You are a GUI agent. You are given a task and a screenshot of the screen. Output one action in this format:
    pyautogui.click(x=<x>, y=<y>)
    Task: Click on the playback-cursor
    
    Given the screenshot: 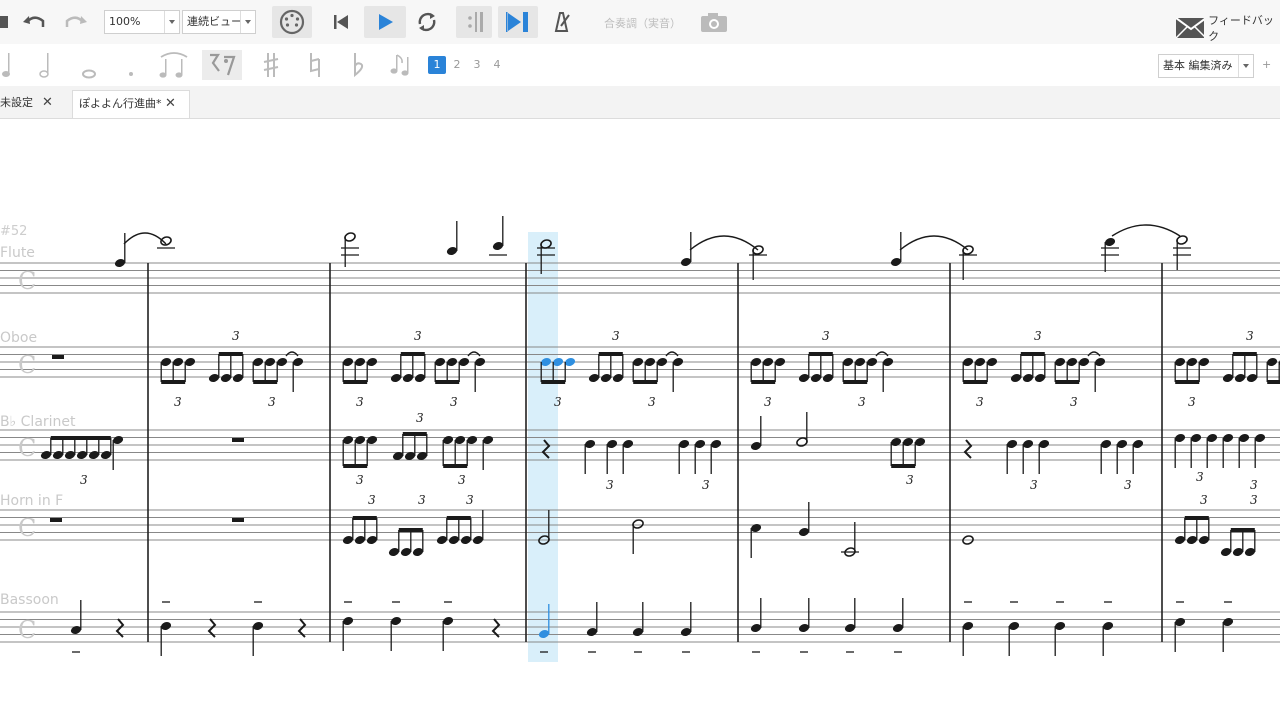 What is the action you would take?
    pyautogui.click(x=543, y=447)
    